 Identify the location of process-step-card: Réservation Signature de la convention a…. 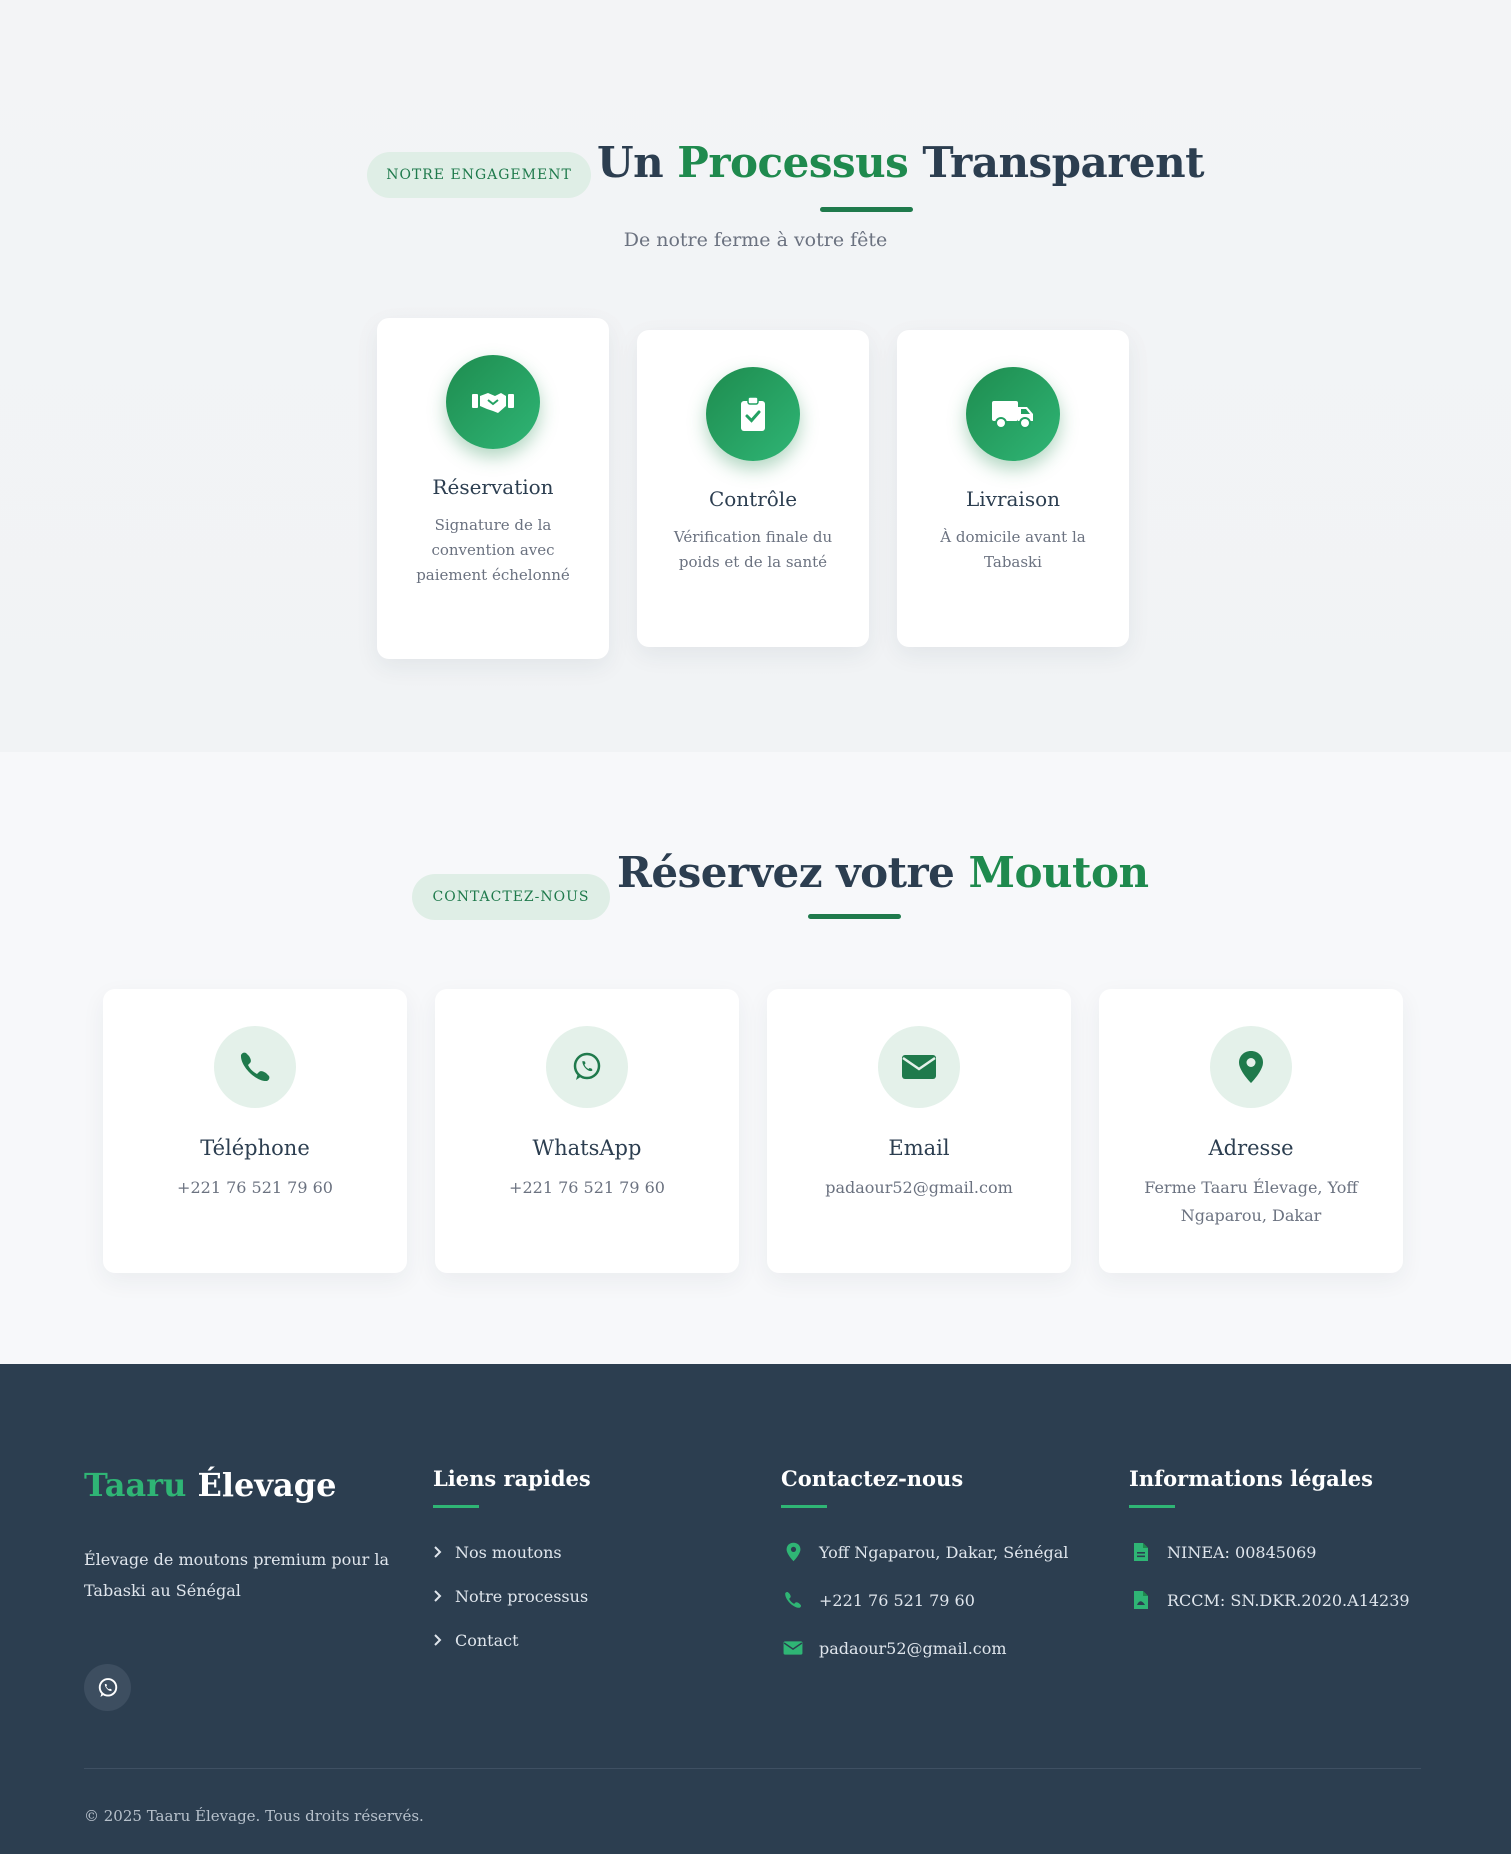
(493, 488).